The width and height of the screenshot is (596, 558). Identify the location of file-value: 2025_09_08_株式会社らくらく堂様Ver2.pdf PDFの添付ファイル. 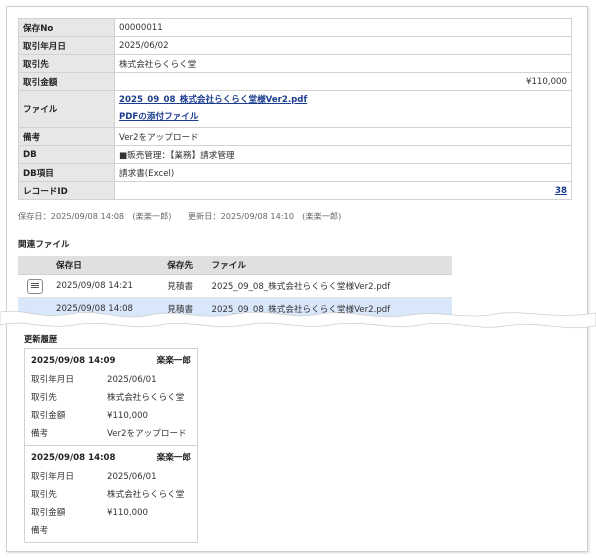
(343, 109).